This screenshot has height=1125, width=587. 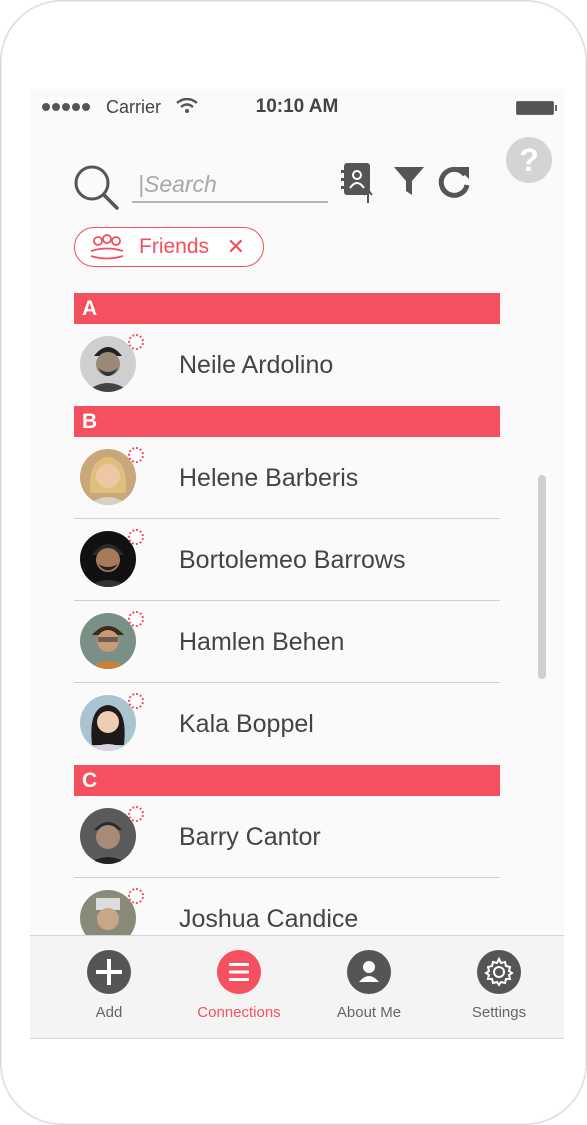 I want to click on gear-icon, so click(x=499, y=972).